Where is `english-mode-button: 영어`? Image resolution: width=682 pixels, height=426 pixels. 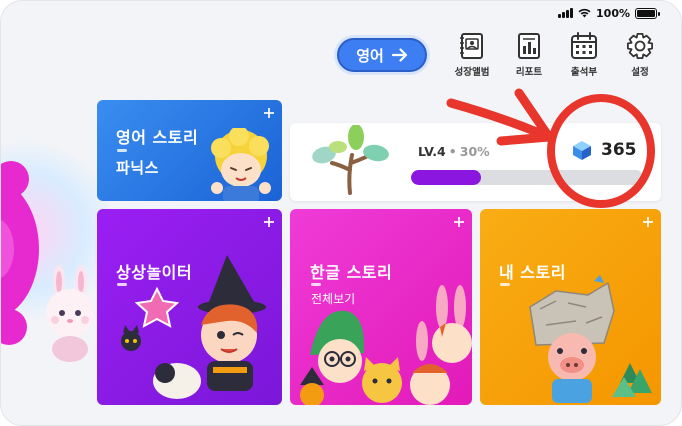 english-mode-button: 영어 is located at coordinates (382, 55).